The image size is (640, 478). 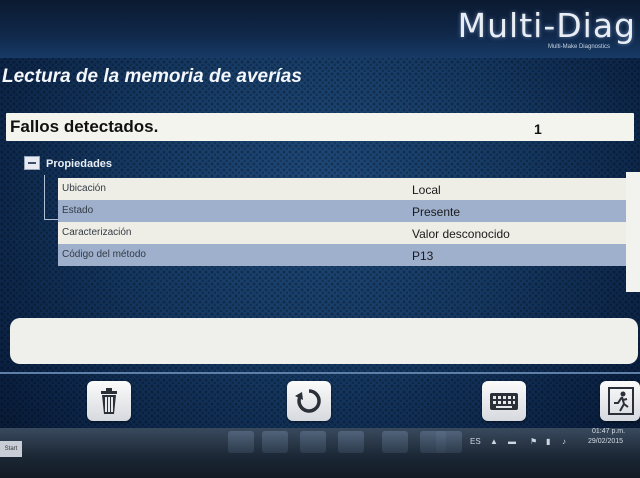 I want to click on properties-title: Propiedades, so click(x=79, y=164).